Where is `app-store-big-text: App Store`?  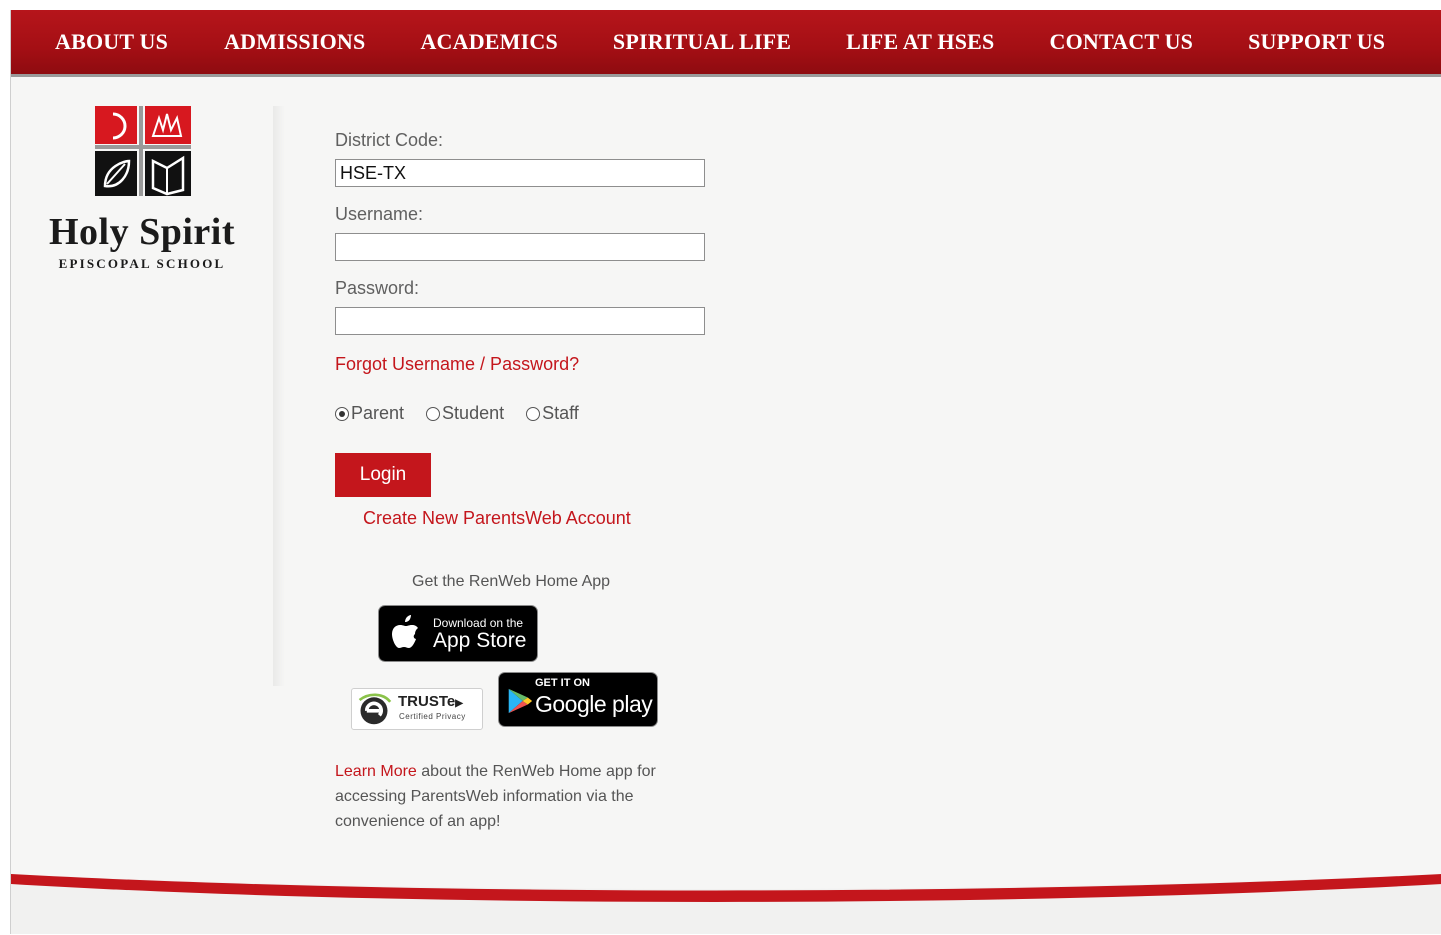
app-store-big-text: App Store is located at coordinates (480, 640).